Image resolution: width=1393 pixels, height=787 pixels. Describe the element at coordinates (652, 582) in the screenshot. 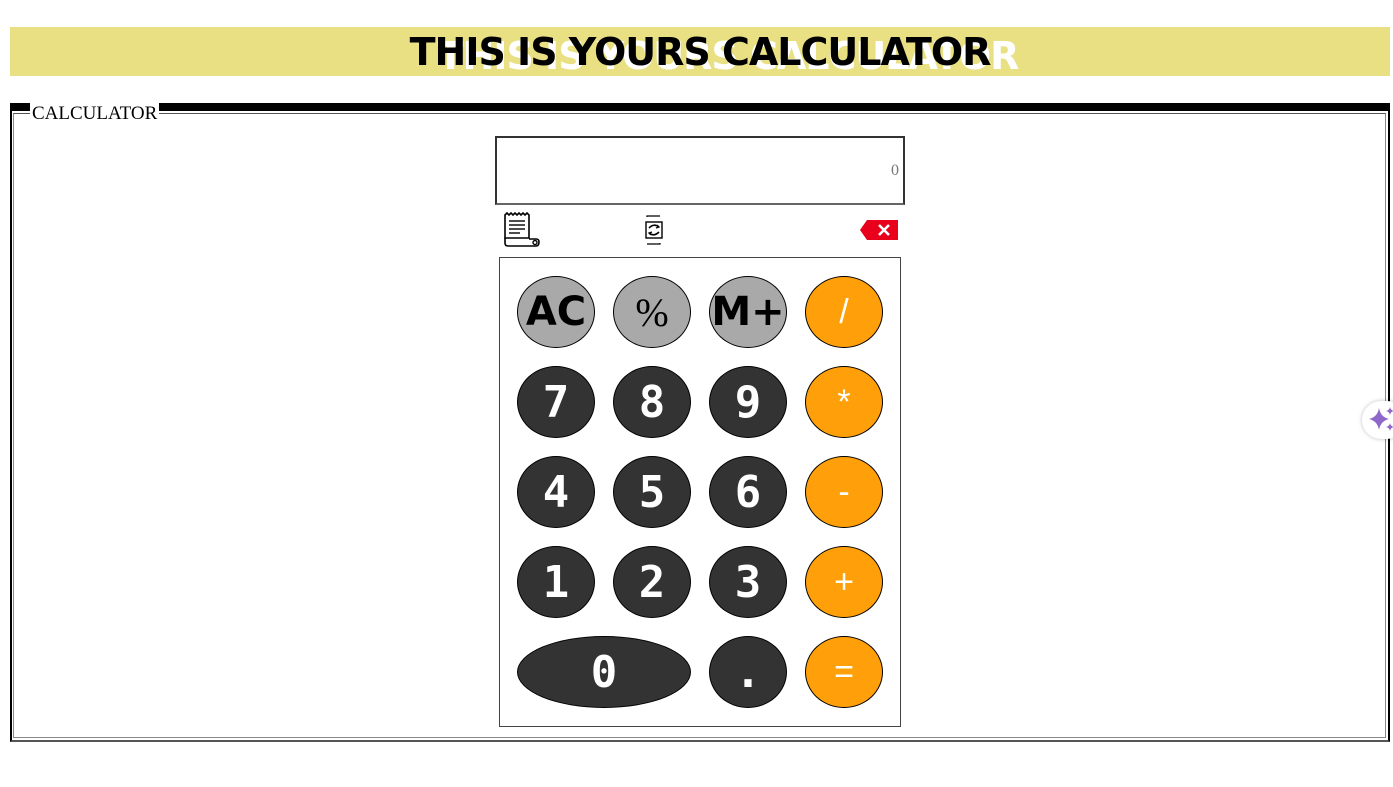

I see `two-button: 2` at that location.